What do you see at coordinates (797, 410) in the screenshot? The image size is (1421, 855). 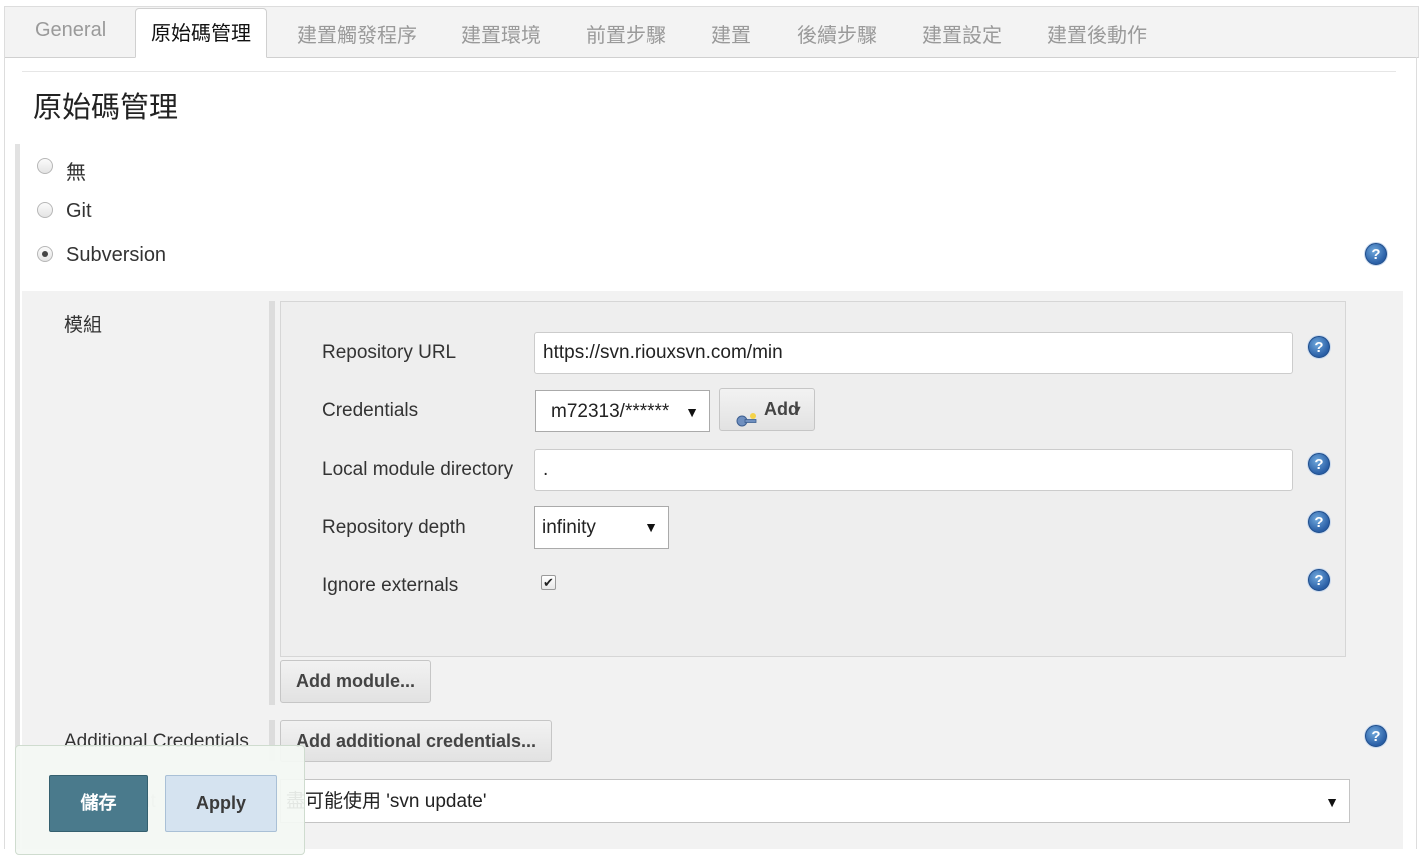 I see `add-dropdown-icon: ▼` at bounding box center [797, 410].